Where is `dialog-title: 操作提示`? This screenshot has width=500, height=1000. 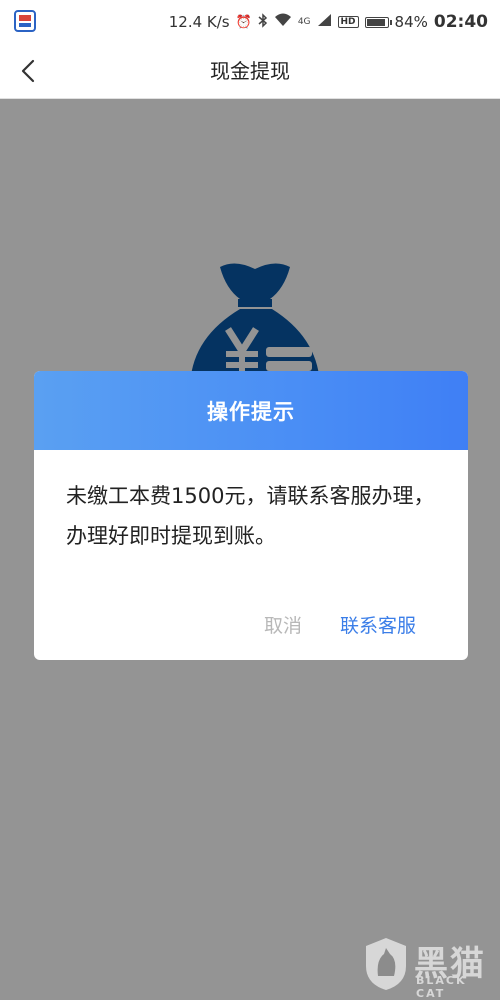 dialog-title: 操作提示 is located at coordinates (251, 411).